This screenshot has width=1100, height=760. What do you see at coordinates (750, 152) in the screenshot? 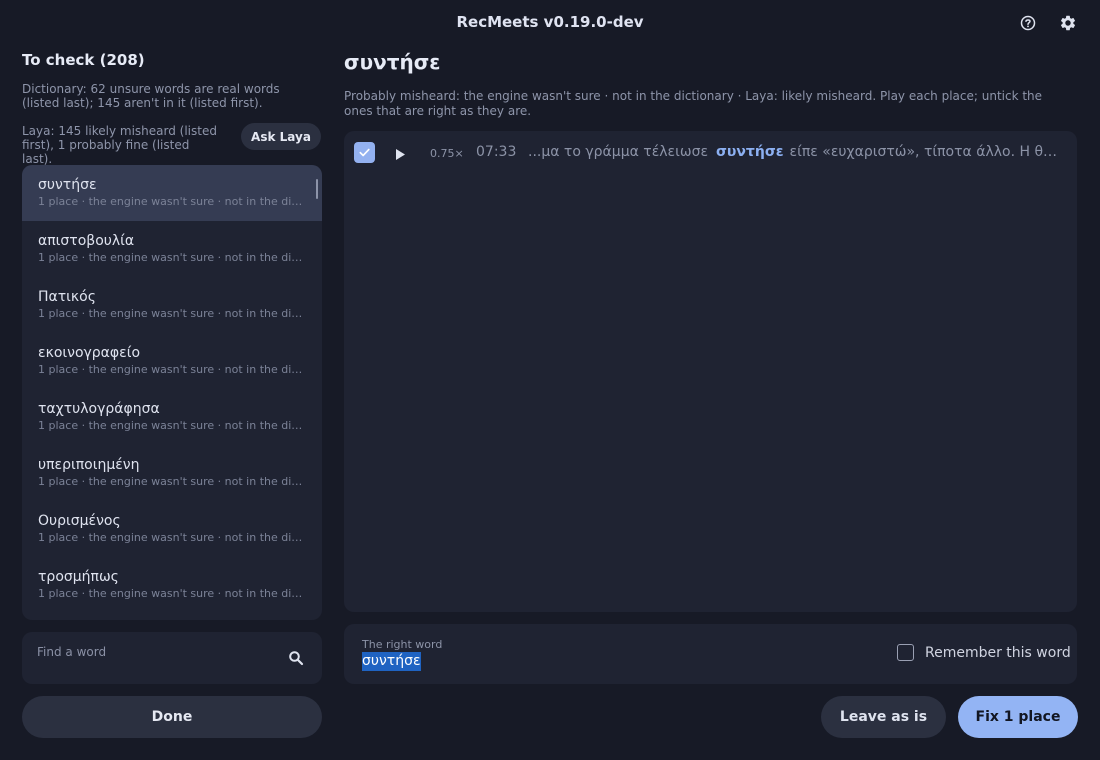
I see `context-highlighted-word: συντήσε` at bounding box center [750, 152].